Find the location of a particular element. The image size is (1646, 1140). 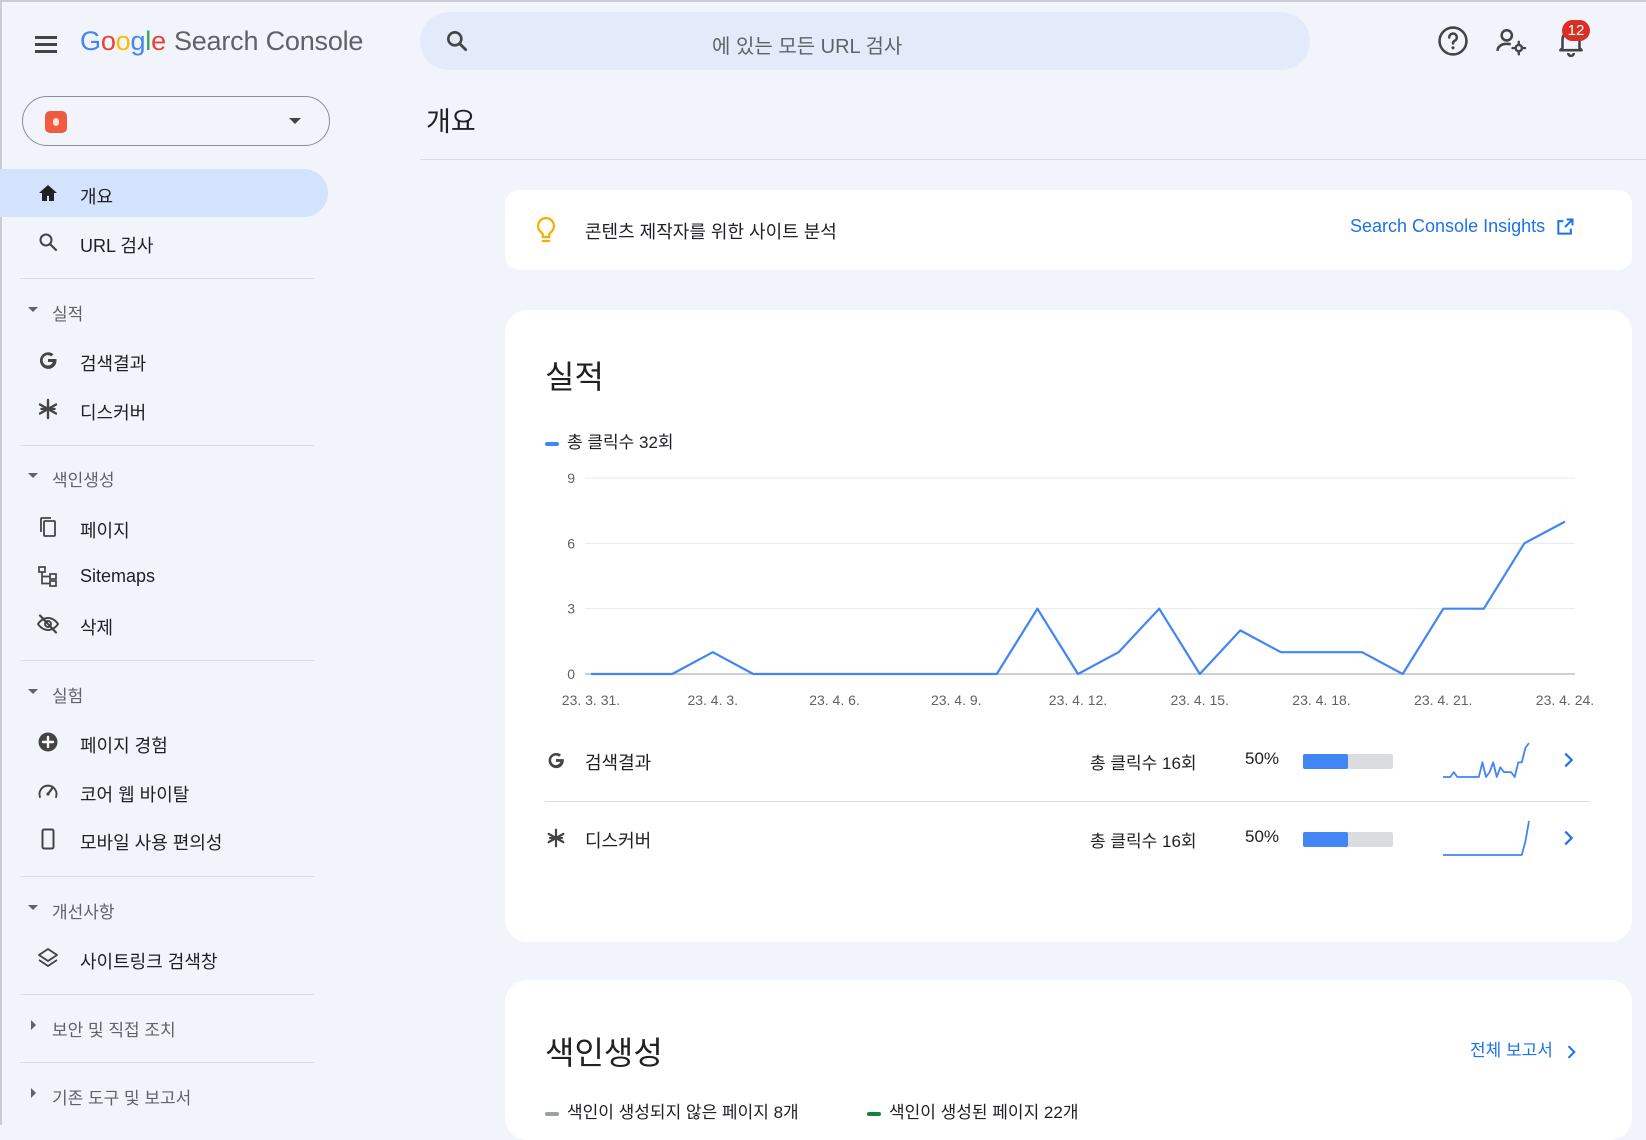

user-settings-icon is located at coordinates (1511, 41).